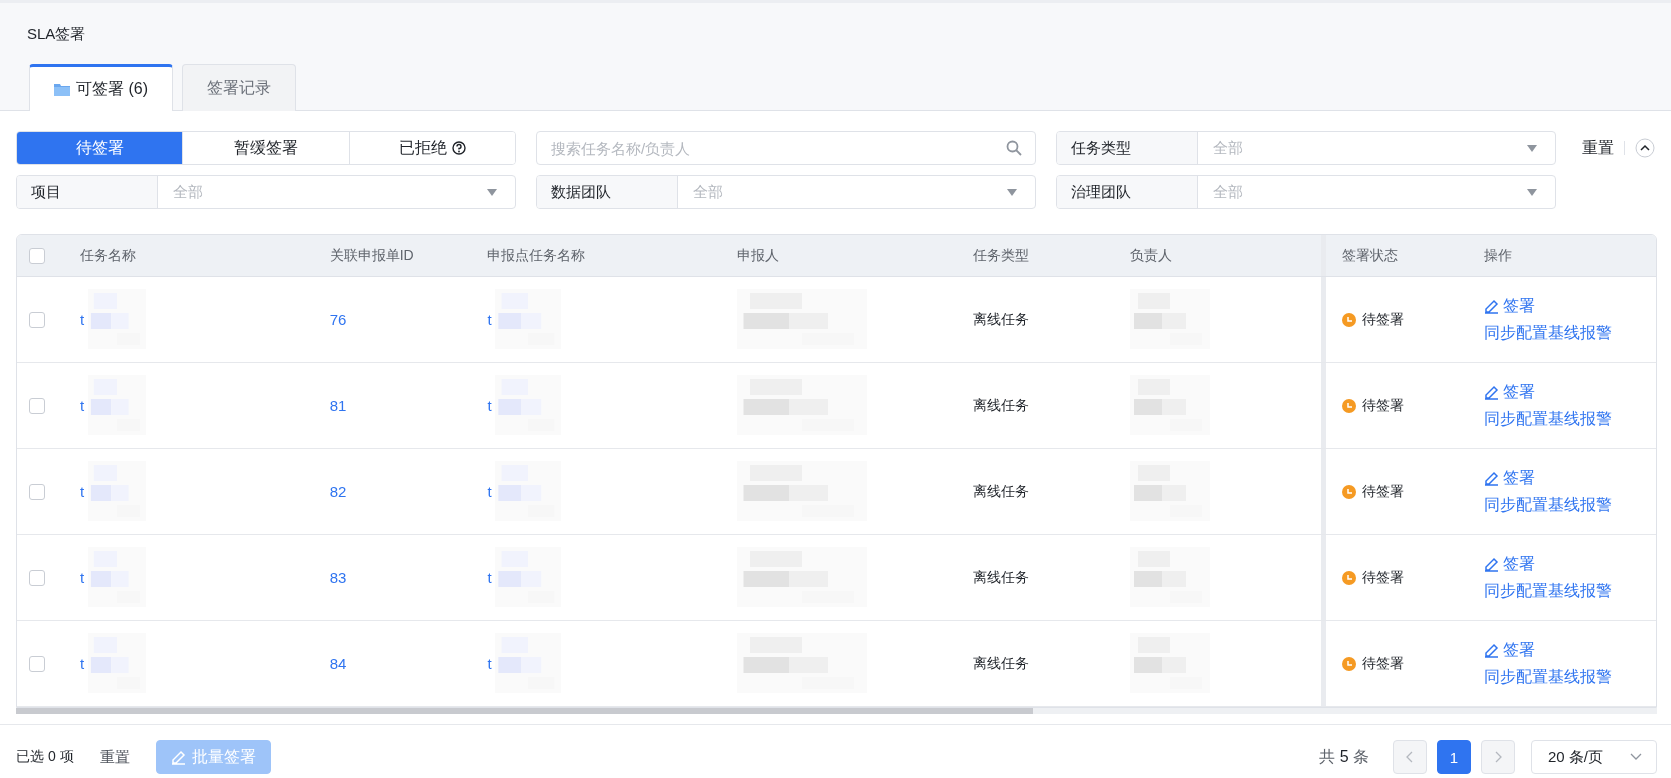 This screenshot has width=1671, height=778. I want to click on total-count: 共 5 条, so click(1344, 756).